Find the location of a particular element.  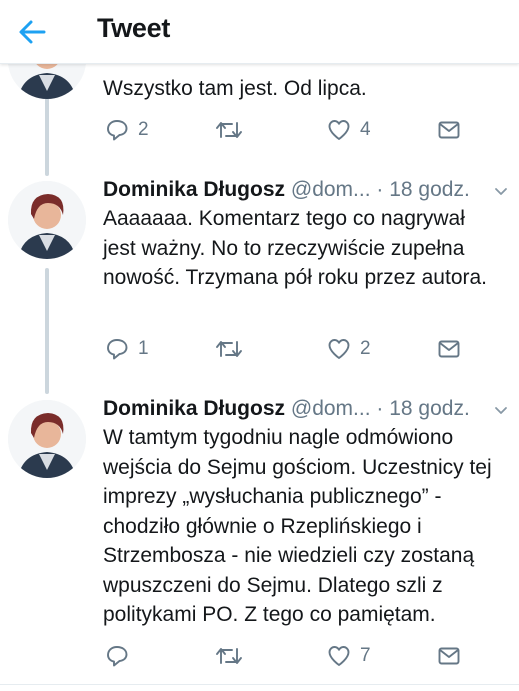

like-button: 2 is located at coordinates (349, 349).